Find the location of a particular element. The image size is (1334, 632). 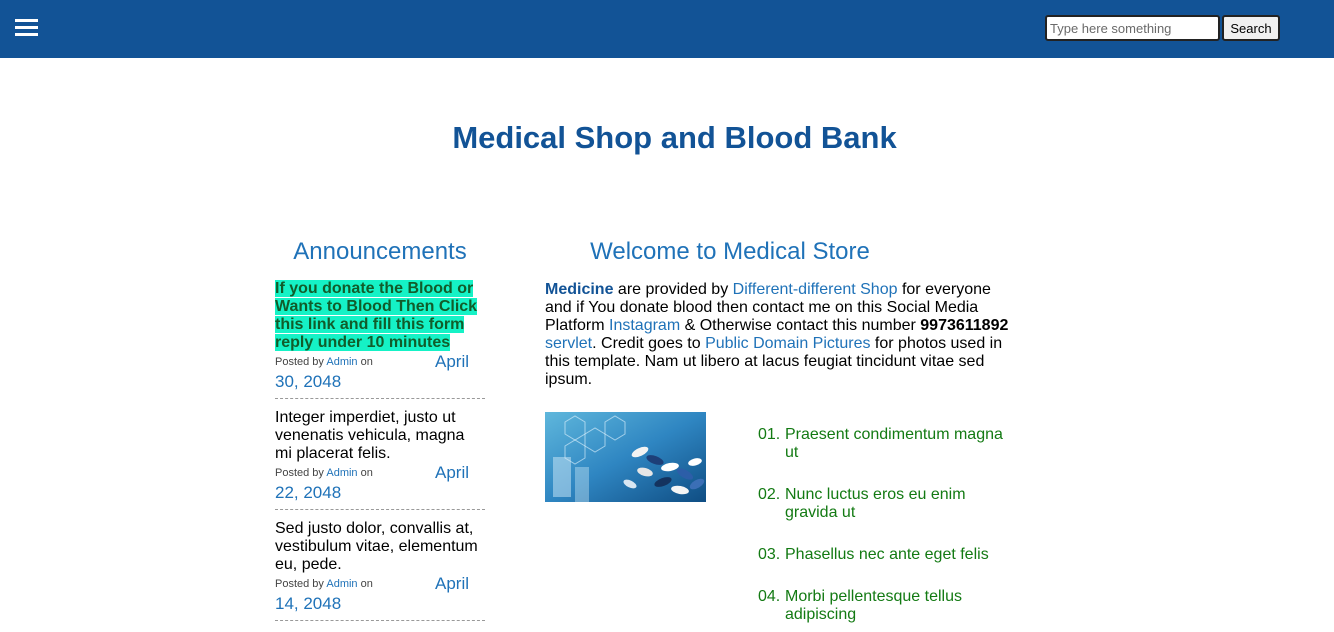

servlet-link: servlet is located at coordinates (568, 343).